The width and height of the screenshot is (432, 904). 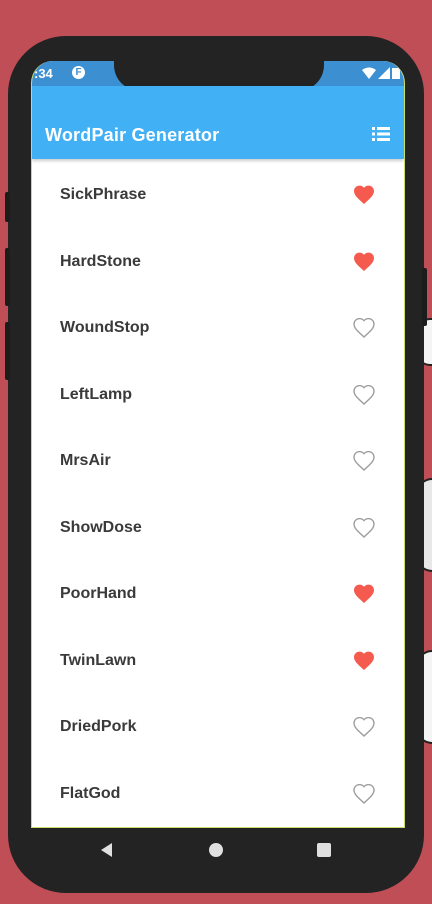 I want to click on back-icon, so click(x=108, y=850).